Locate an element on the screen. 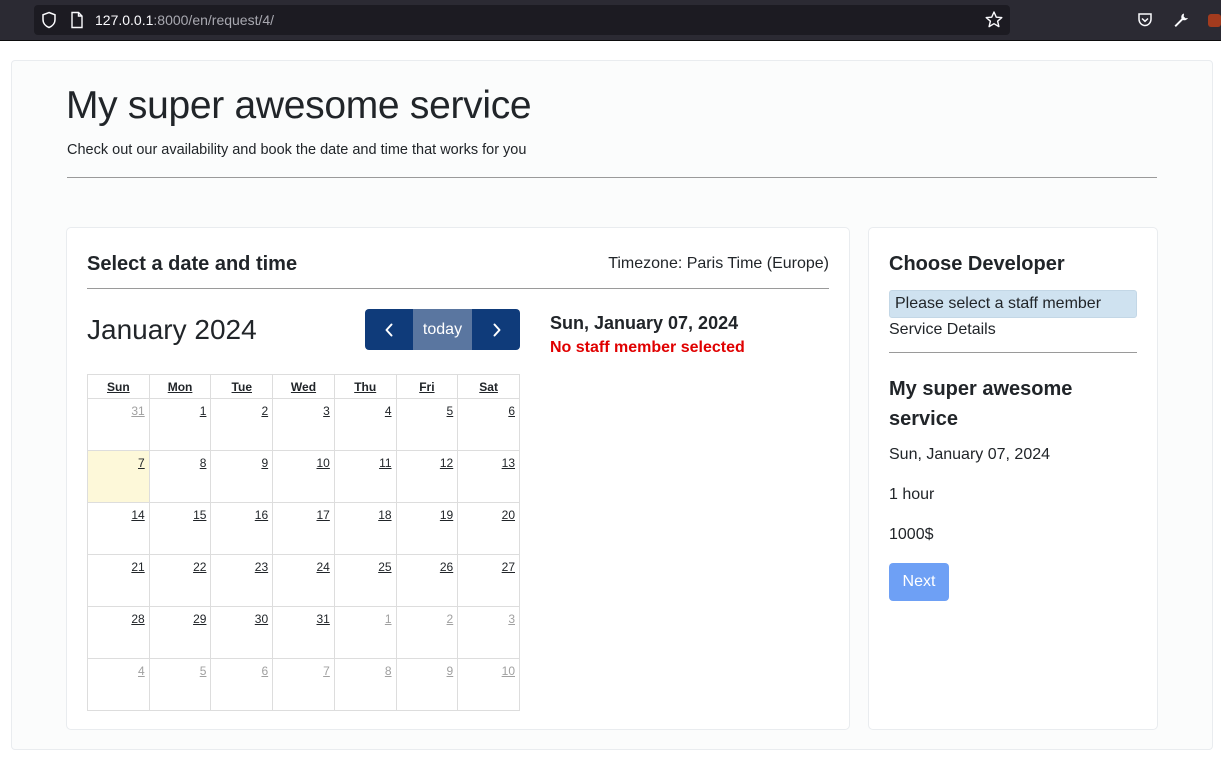 The image size is (1221, 757). calendar-day: 12 is located at coordinates (427, 476).